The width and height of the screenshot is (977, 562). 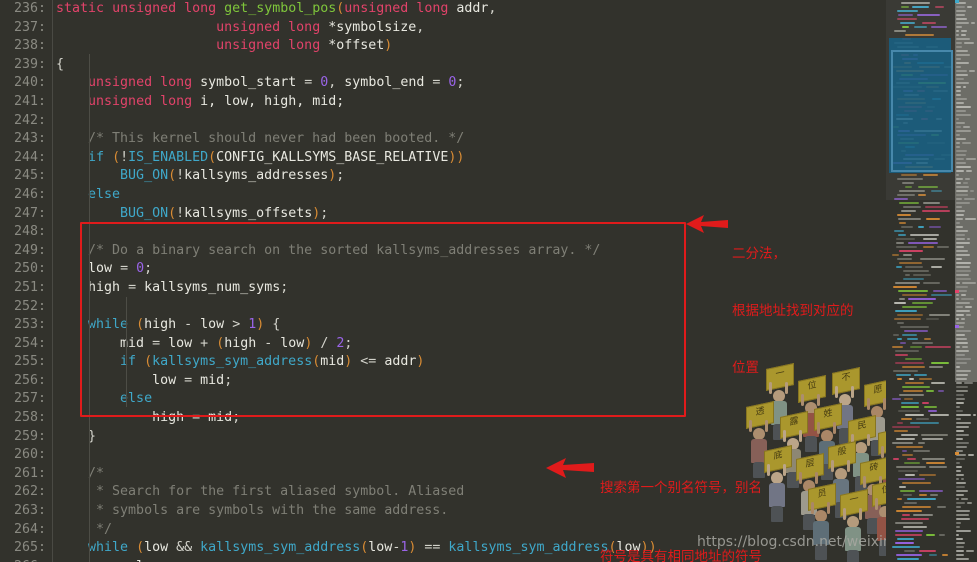 What do you see at coordinates (456, 157) in the screenshot?
I see `token: ))` at bounding box center [456, 157].